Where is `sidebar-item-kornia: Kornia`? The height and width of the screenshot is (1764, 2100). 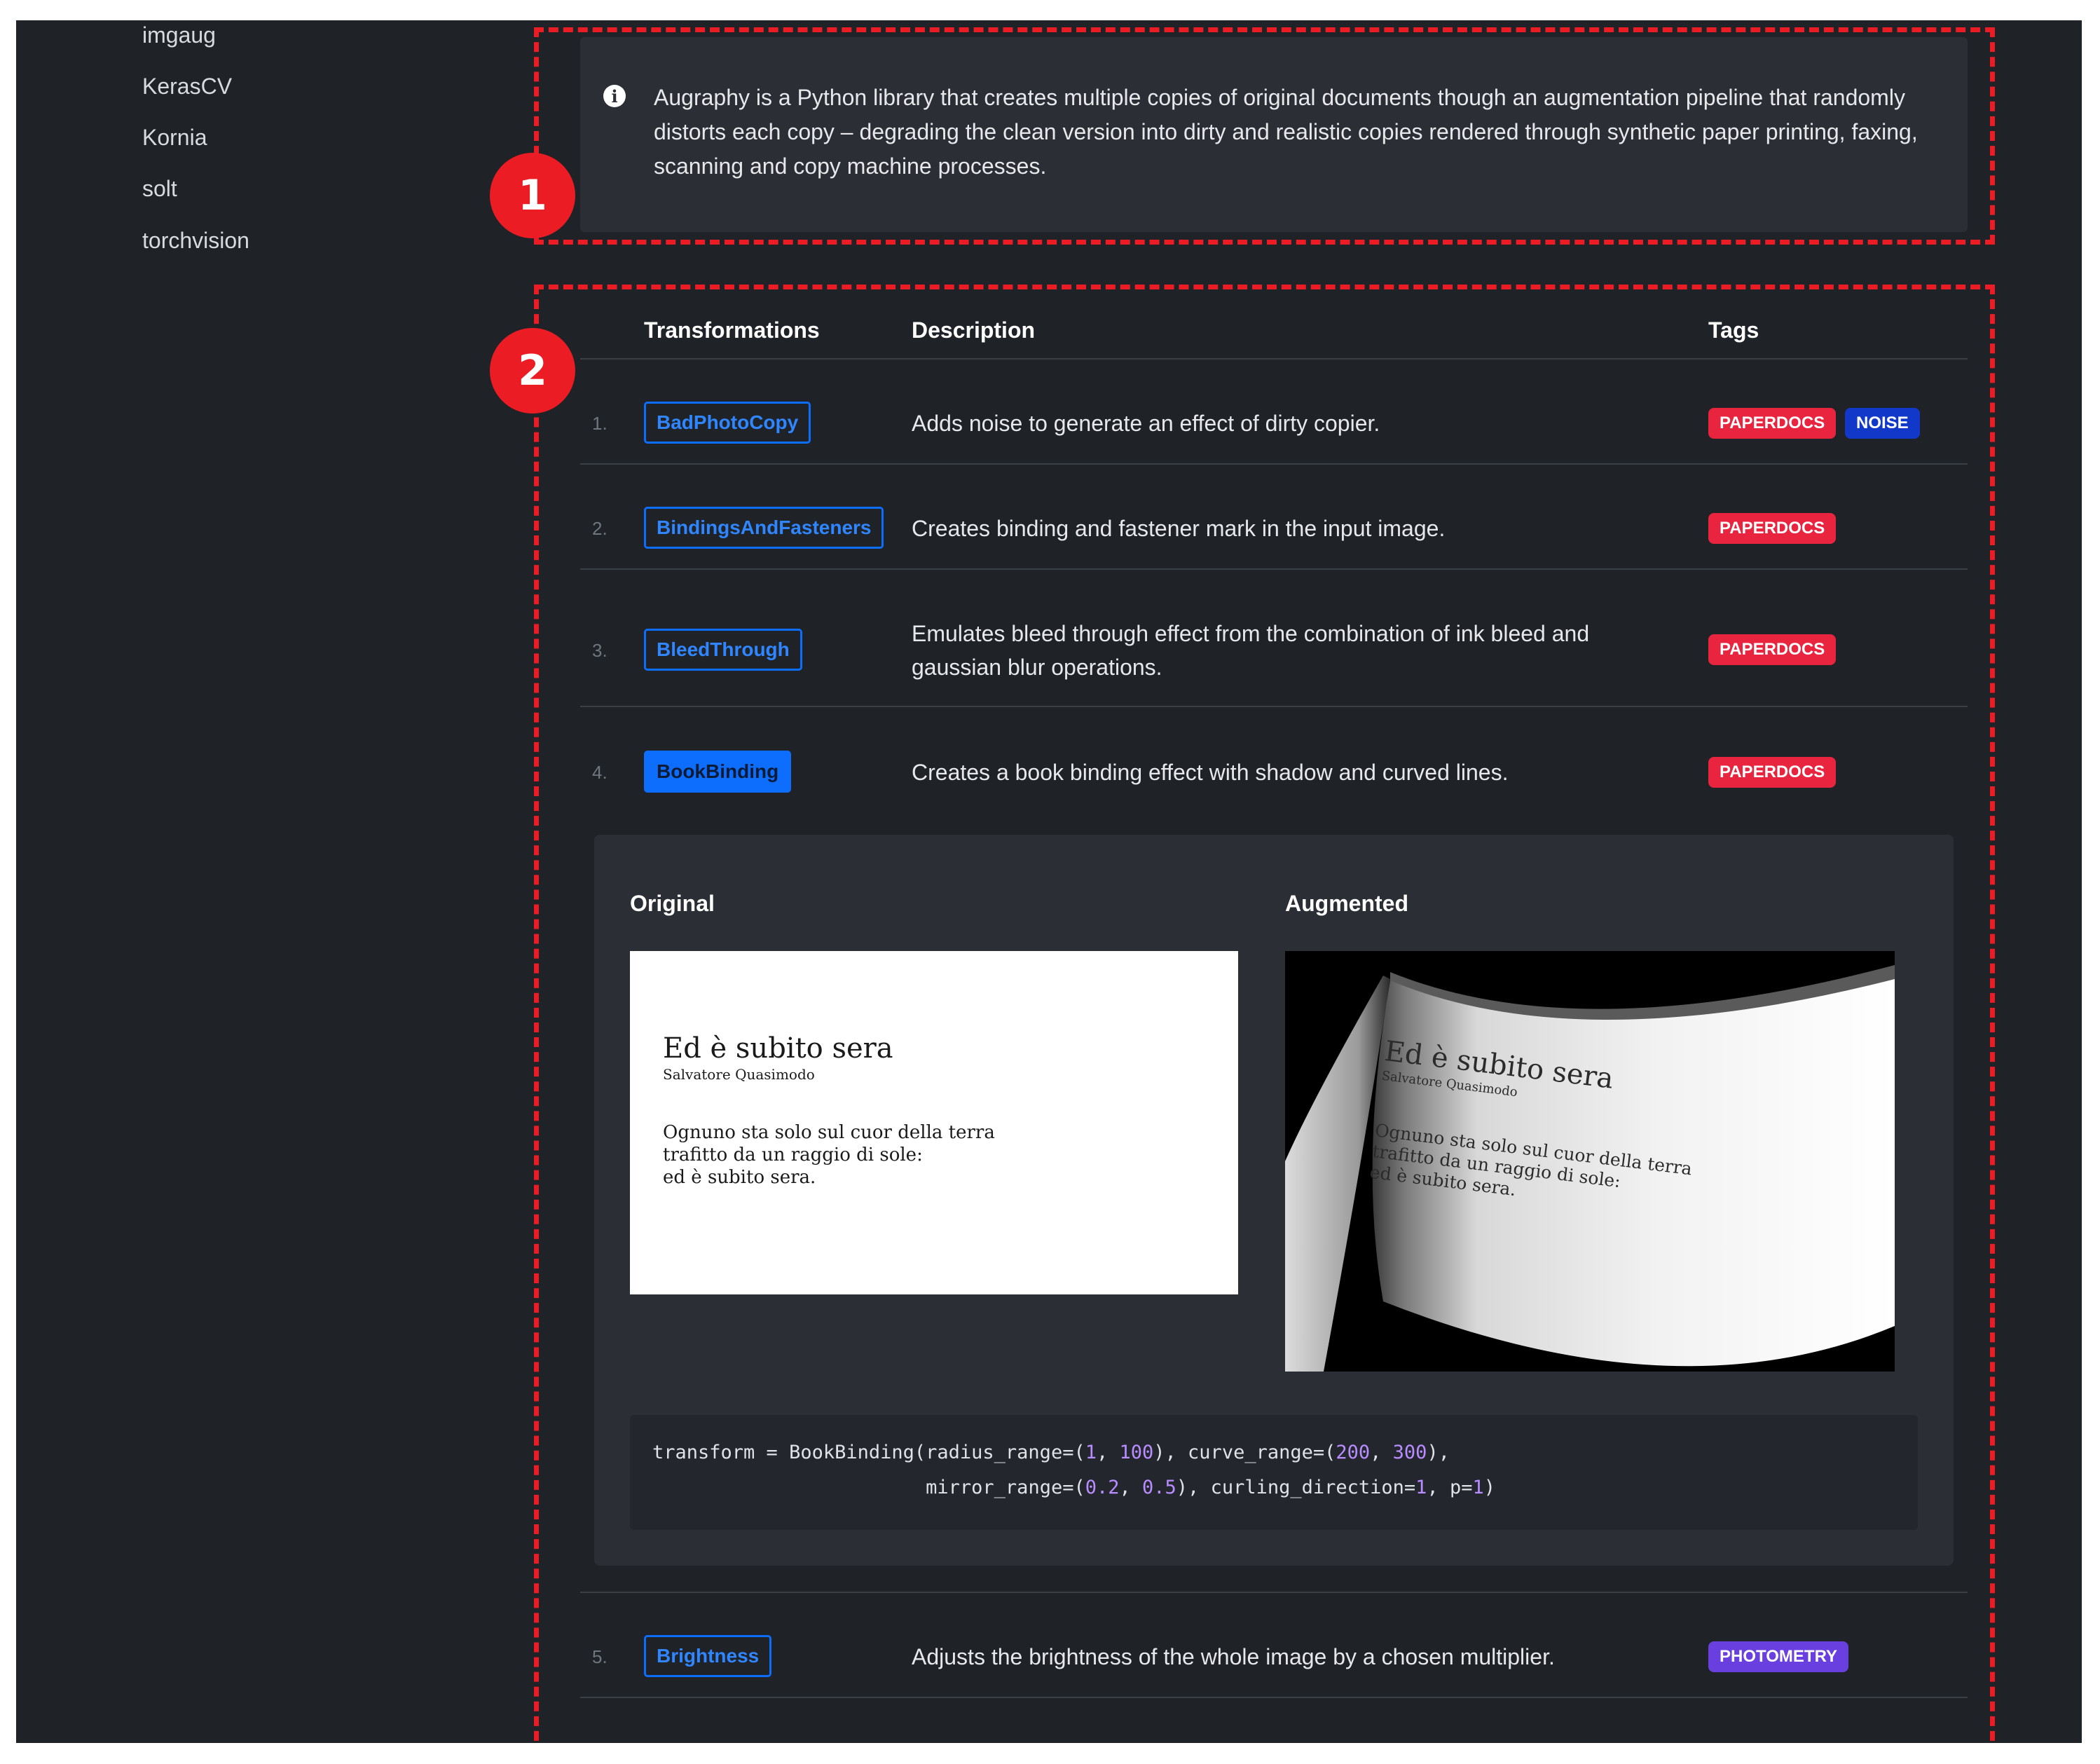
sidebar-item-kornia: Kornia is located at coordinates (174, 138).